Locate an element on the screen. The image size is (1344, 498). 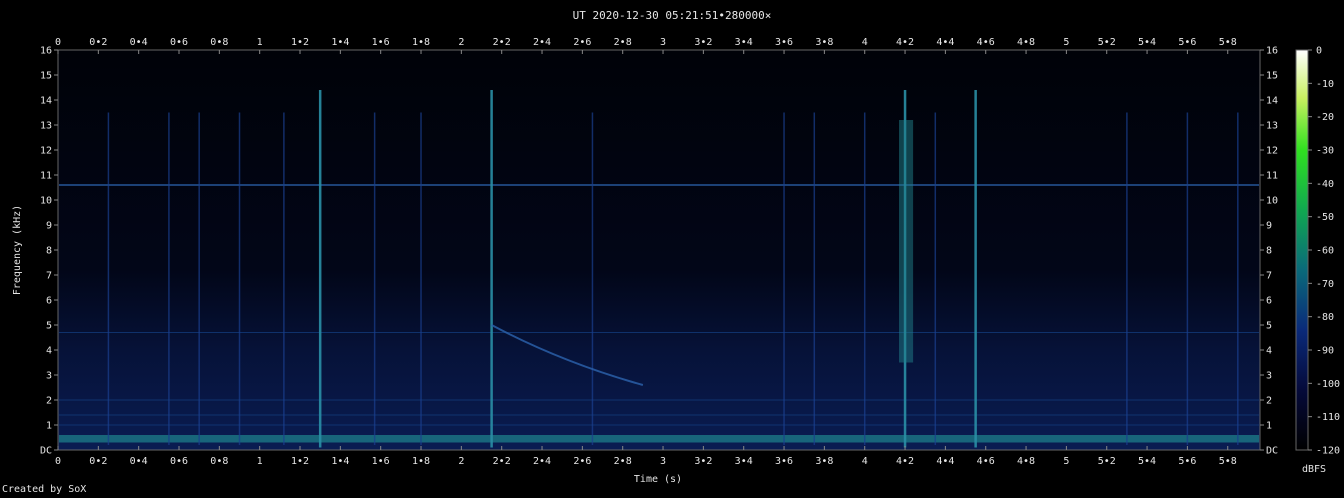
colorbar-tick-label: -40 is located at coordinates (1325, 184).